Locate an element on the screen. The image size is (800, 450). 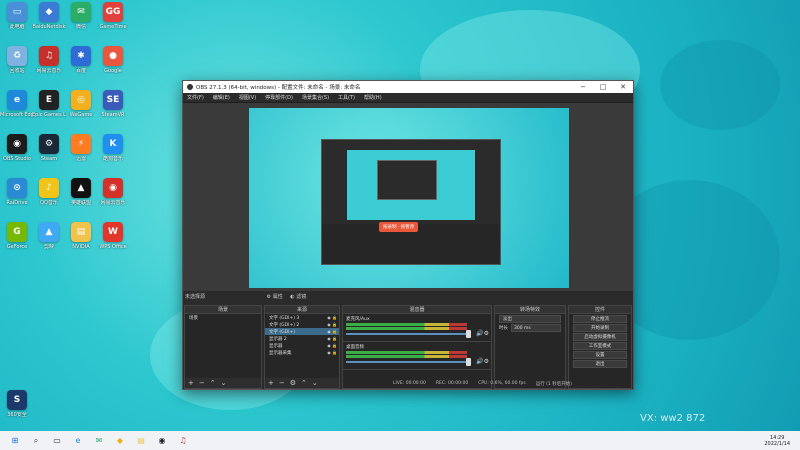
source-item: 显示器 2 ◉ 🔒 is located at coordinates (302, 338).